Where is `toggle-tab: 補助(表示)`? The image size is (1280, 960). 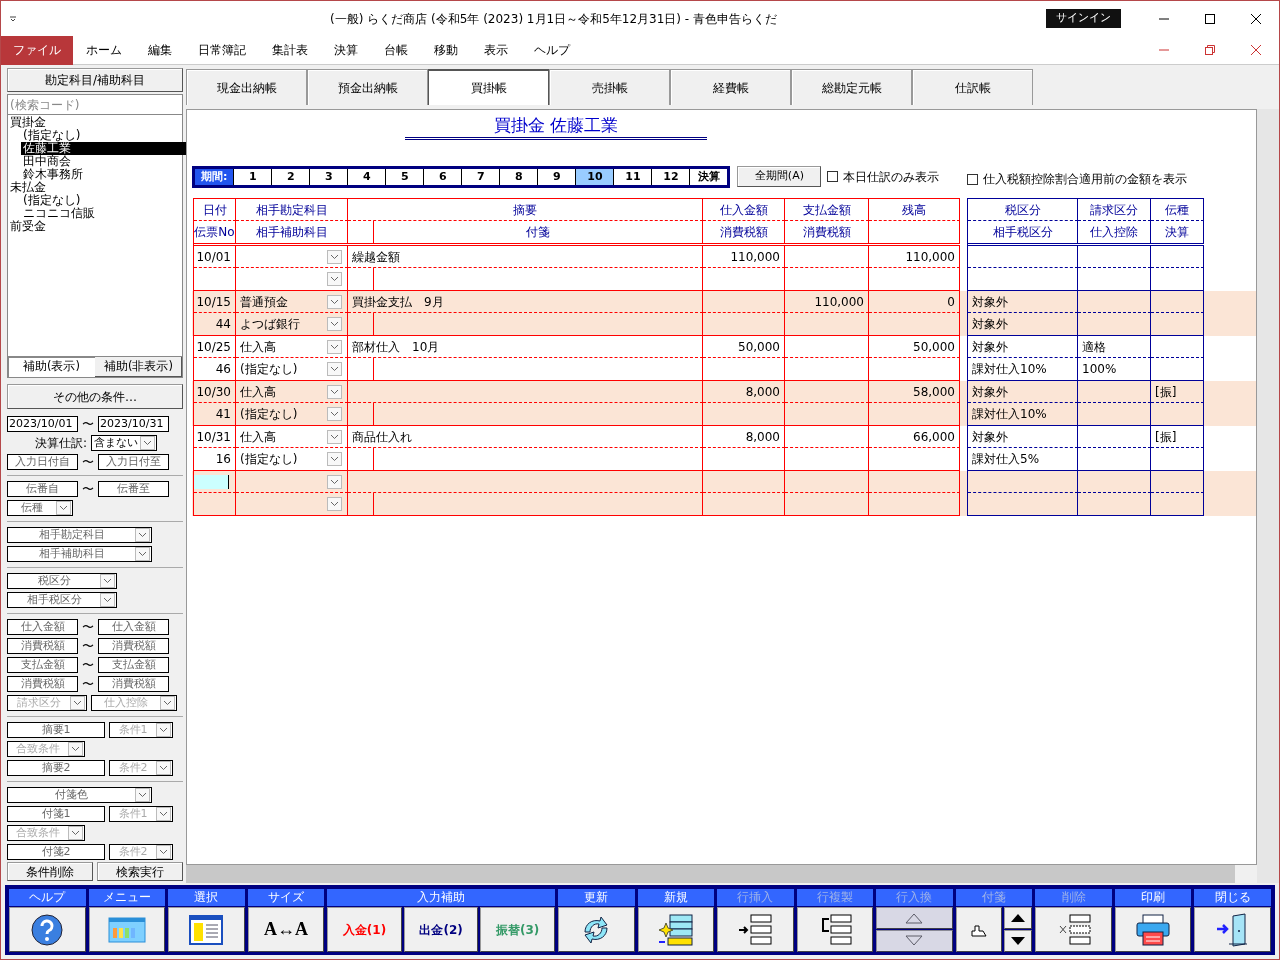
toggle-tab: 補助(表示) is located at coordinates (51, 367).